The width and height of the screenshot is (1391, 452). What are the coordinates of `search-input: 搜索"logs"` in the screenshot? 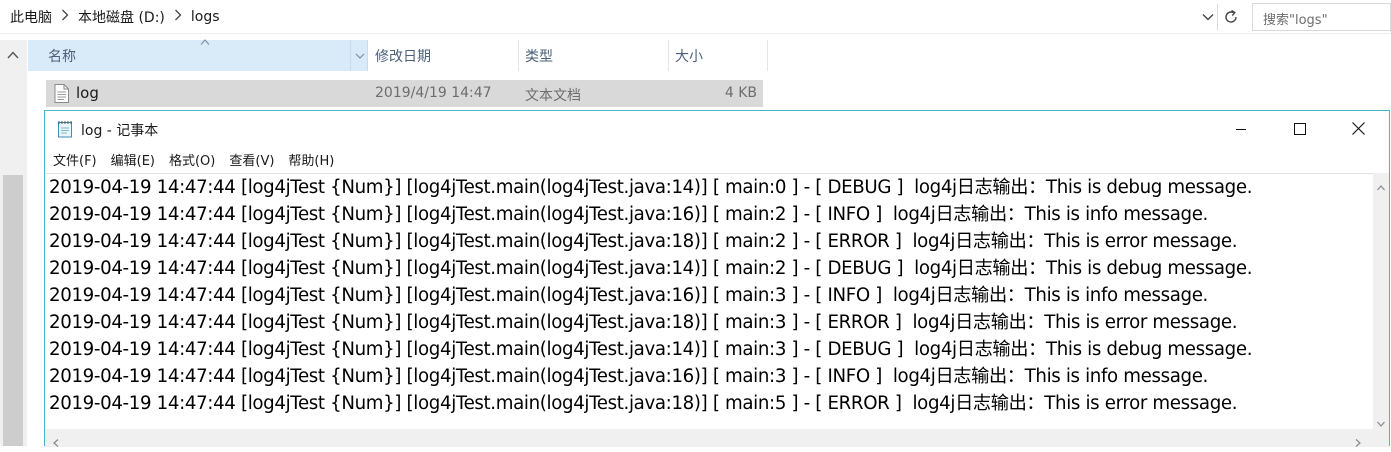 It's located at (1321, 17).